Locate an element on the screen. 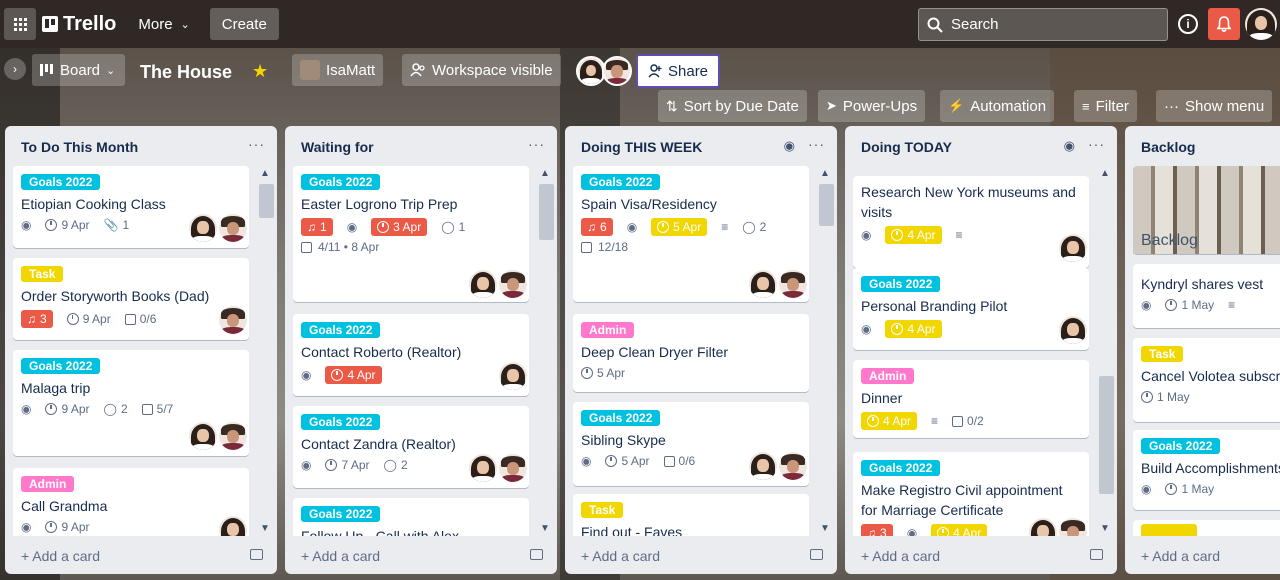 This screenshot has width=1280, height=580. workspace-button: IsaMatt is located at coordinates (338, 70).